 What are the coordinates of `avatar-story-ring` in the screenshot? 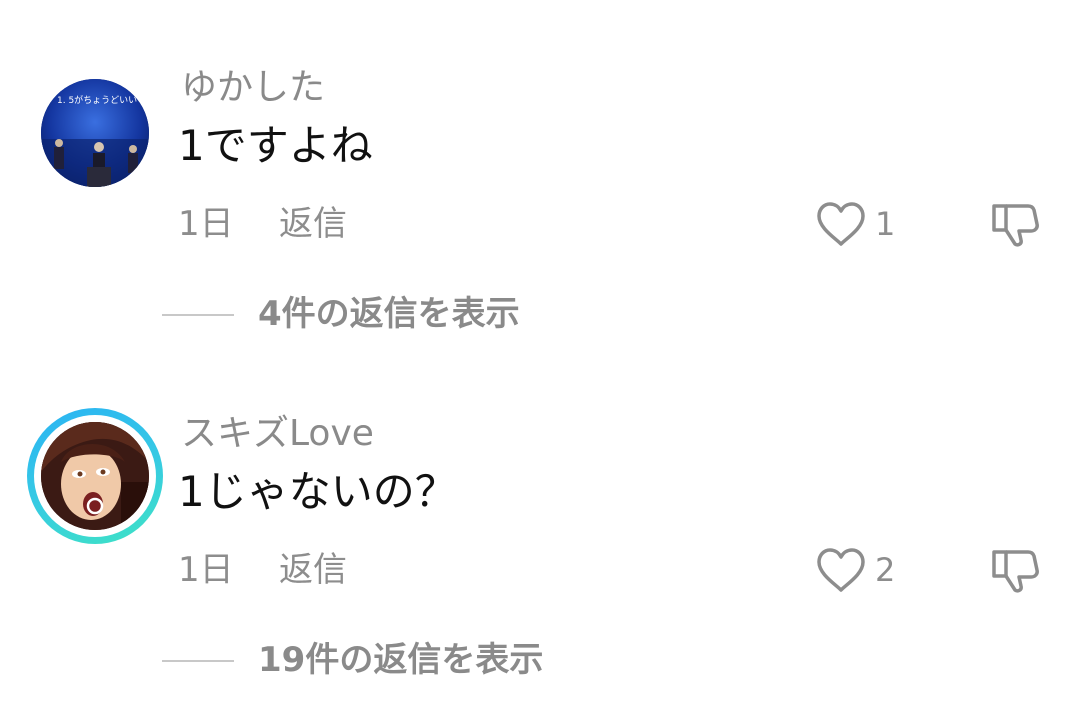 It's located at (95, 476).